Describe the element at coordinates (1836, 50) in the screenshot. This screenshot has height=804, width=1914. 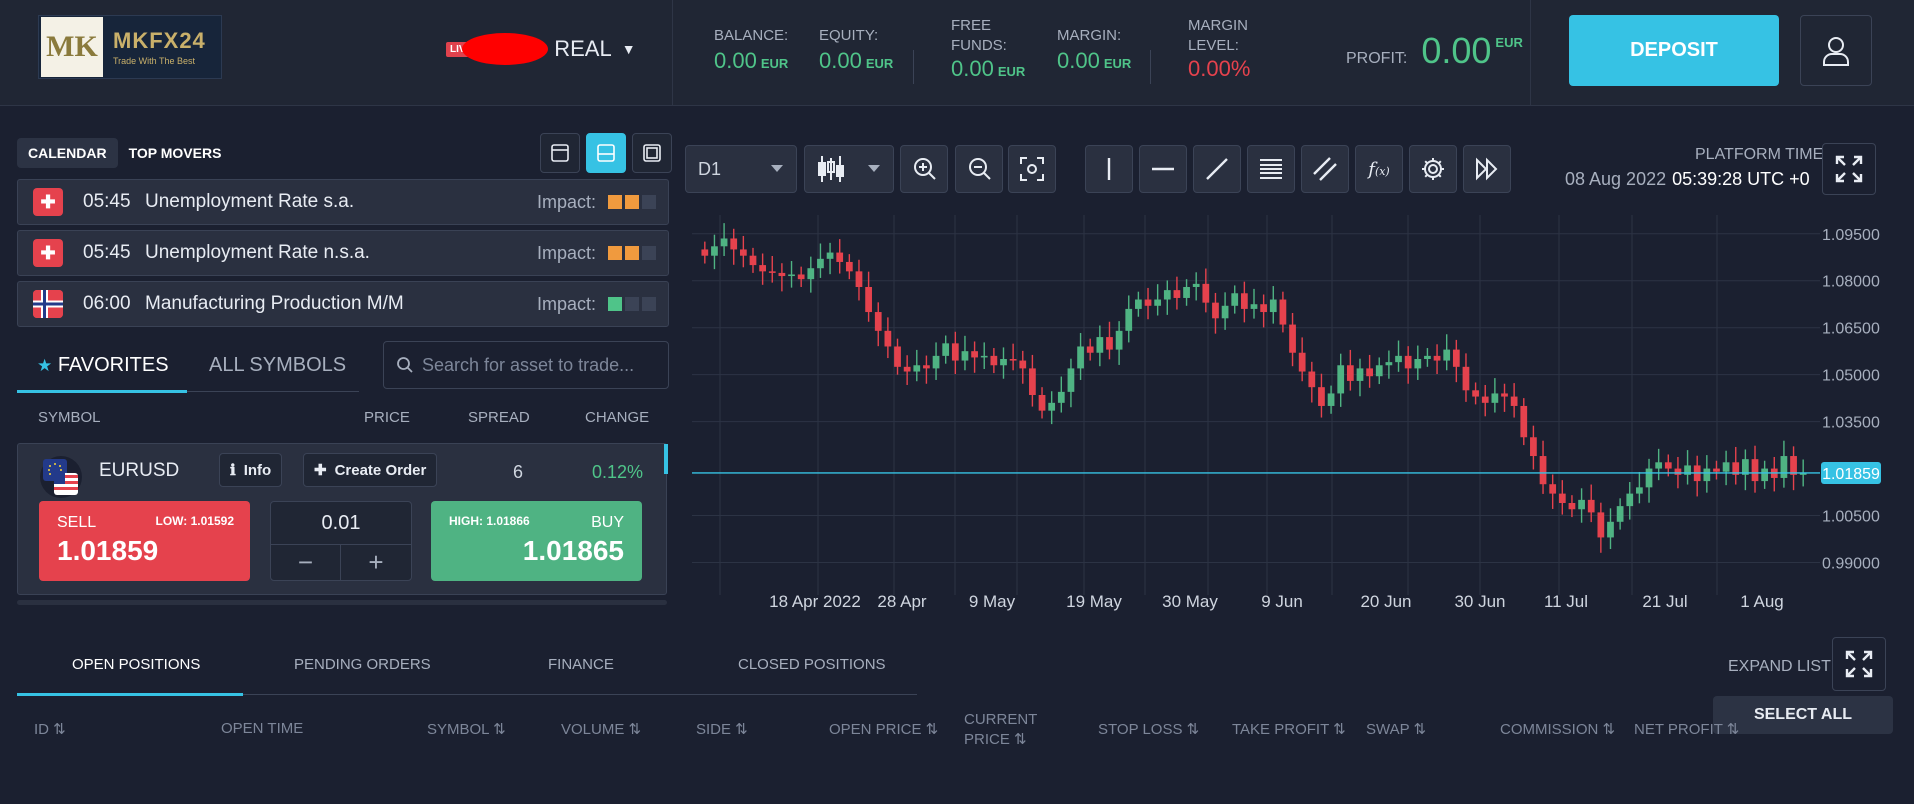
I see `user-profile-button` at that location.